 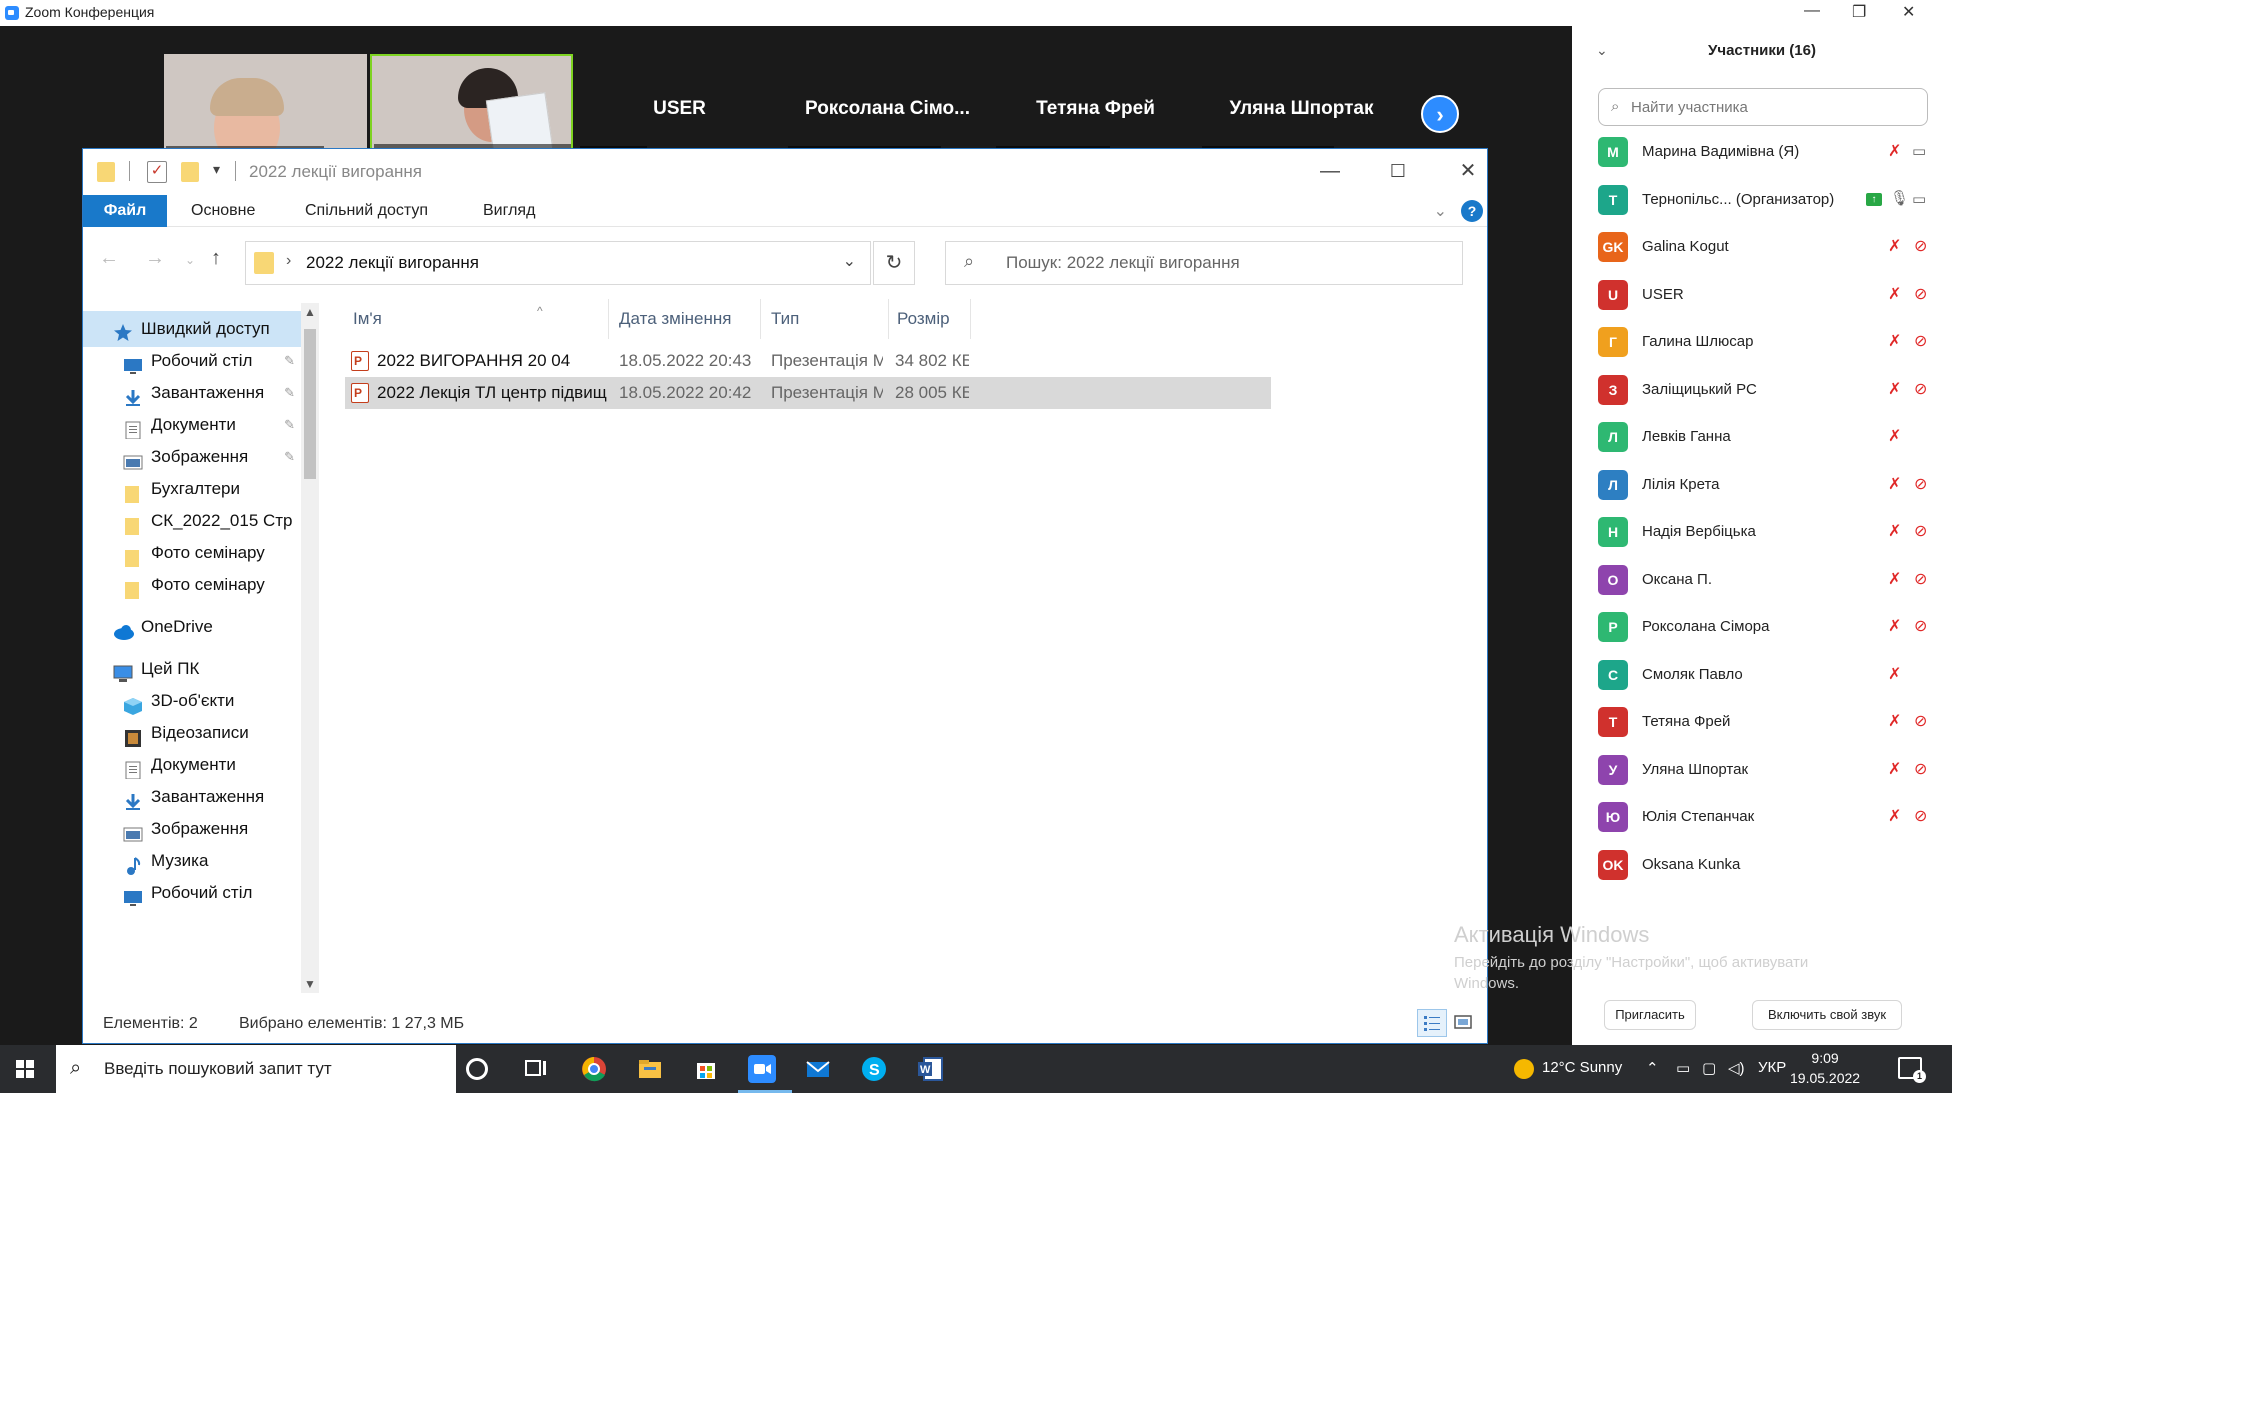 I want to click on scrollbar: ▲ ▼, so click(x=310, y=648).